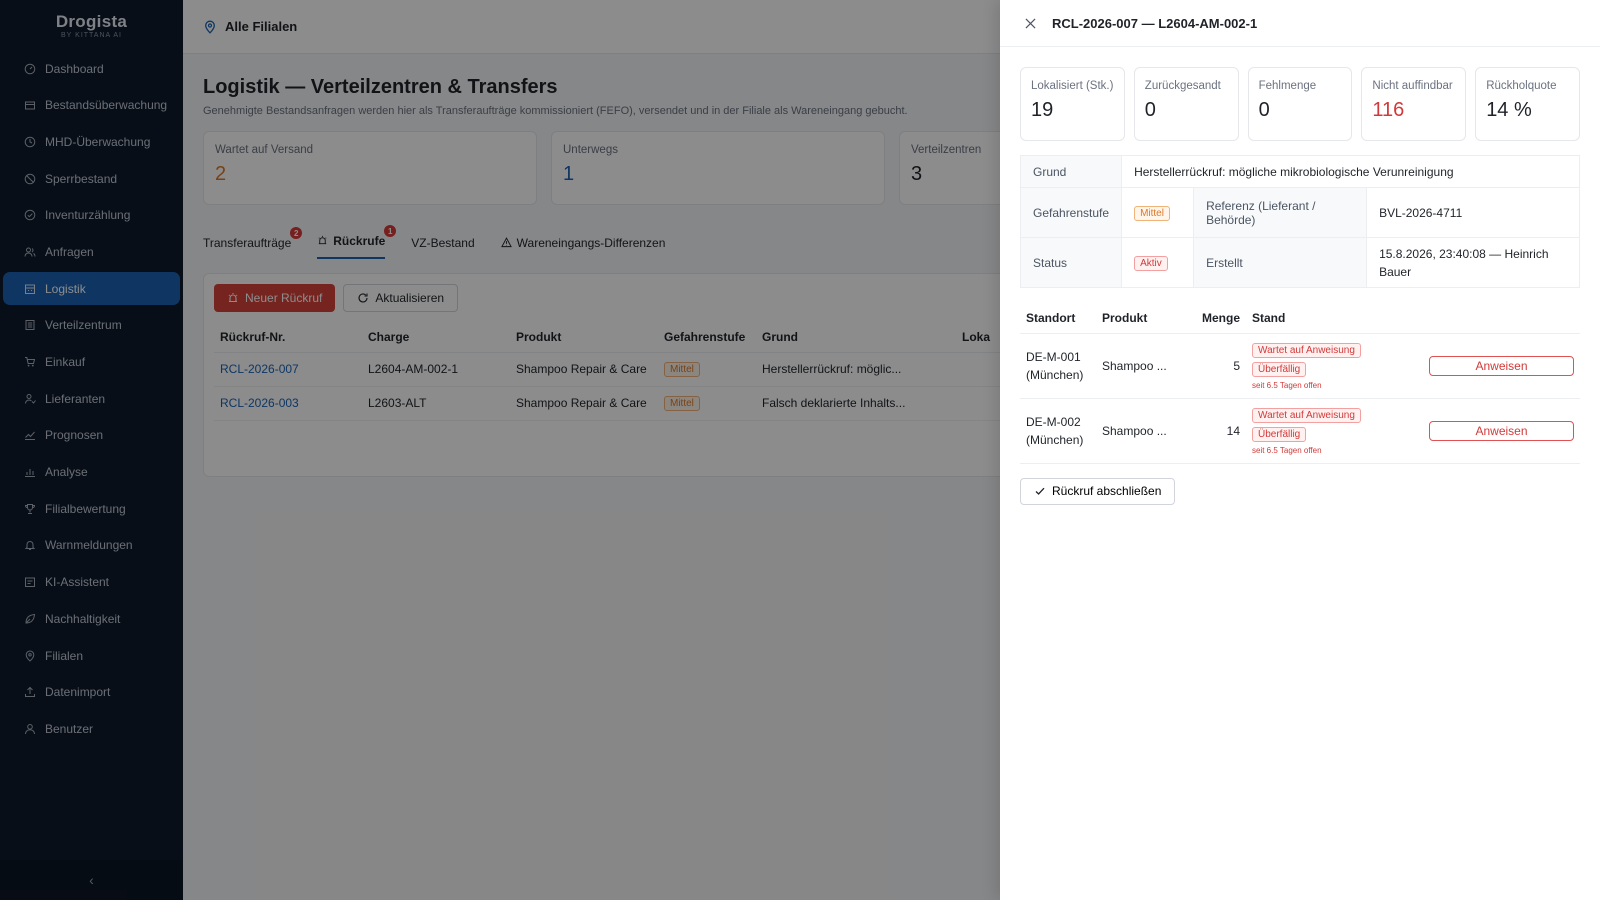  Describe the element at coordinates (1151, 263) in the screenshot. I see `status-badge: Aktiv` at that location.